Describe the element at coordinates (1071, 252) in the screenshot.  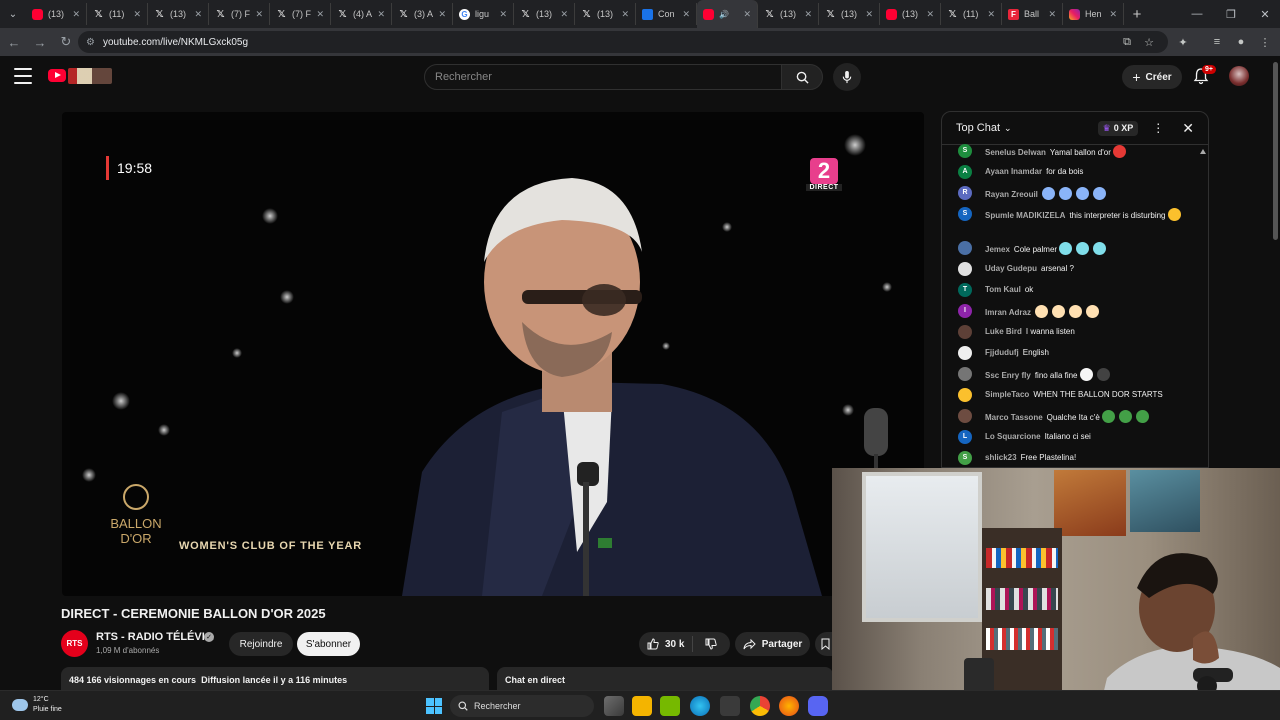
I see `chat-message: Jemex Cole palmer` at that location.